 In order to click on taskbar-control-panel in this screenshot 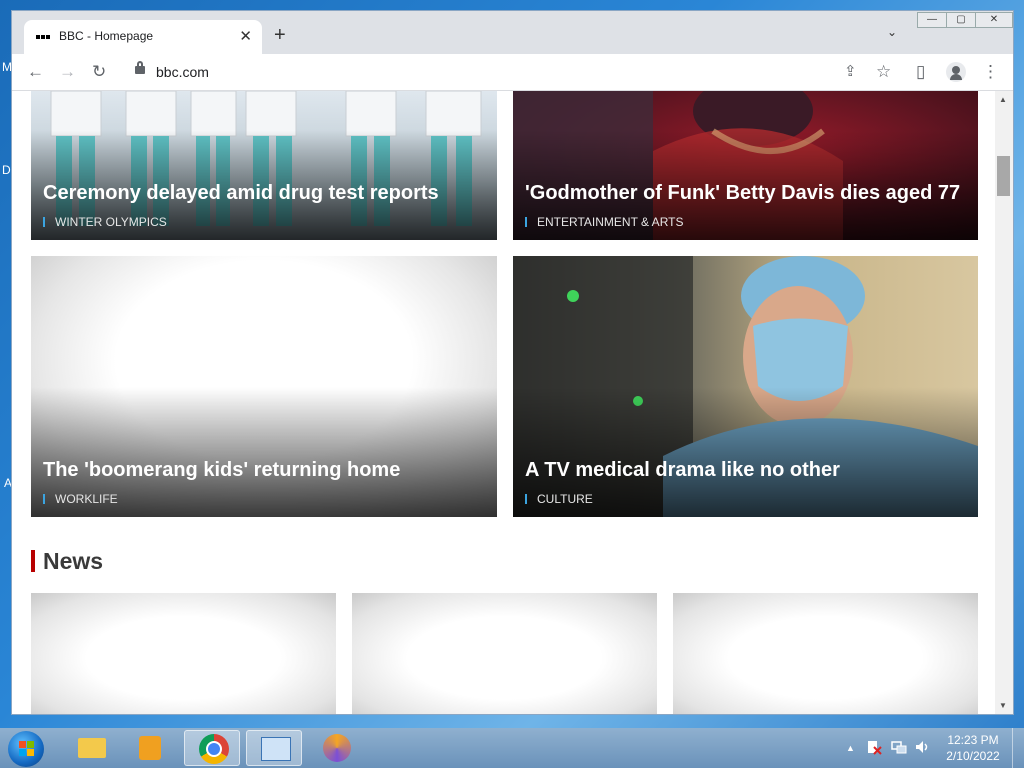, I will do `click(274, 748)`.